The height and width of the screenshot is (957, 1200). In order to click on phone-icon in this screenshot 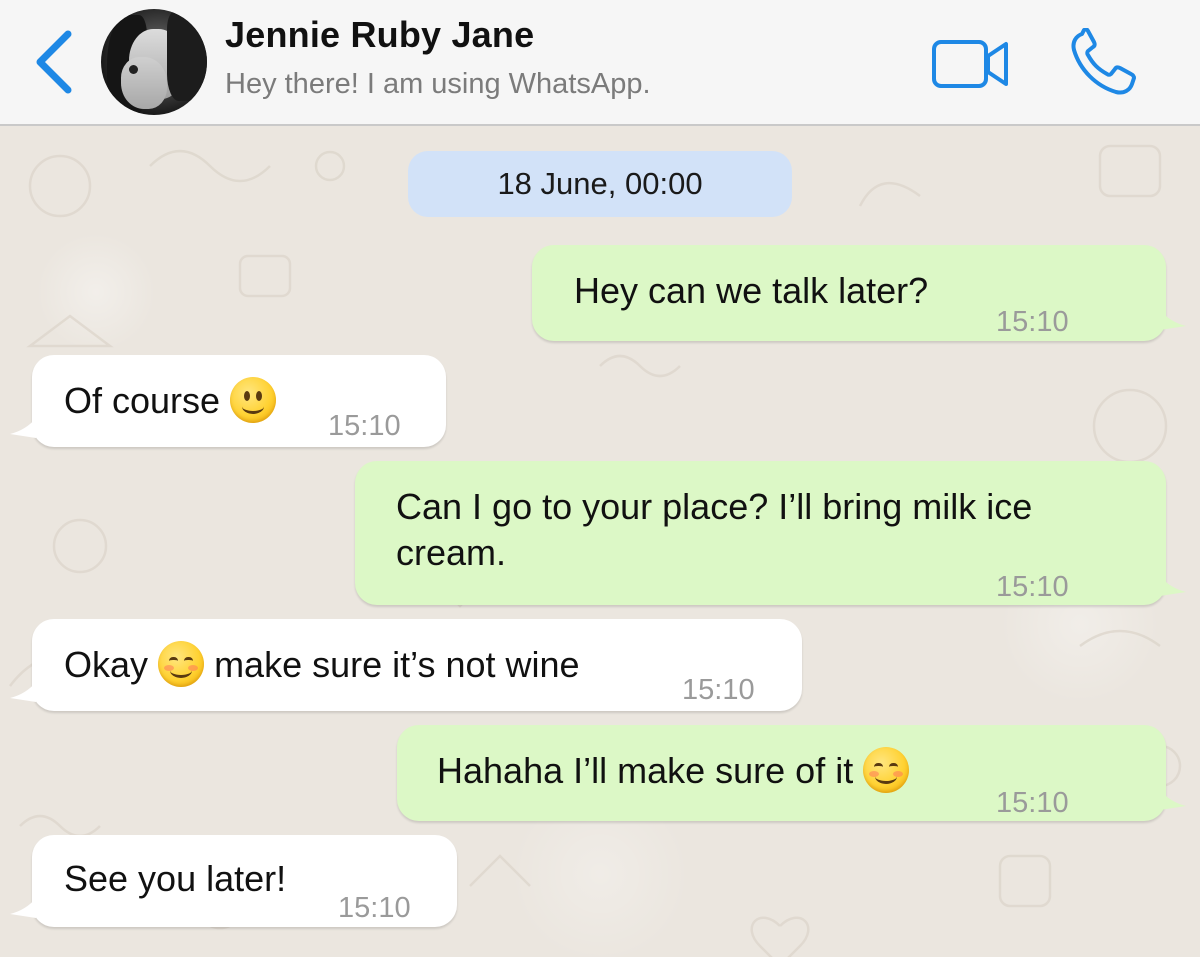, I will do `click(1103, 61)`.